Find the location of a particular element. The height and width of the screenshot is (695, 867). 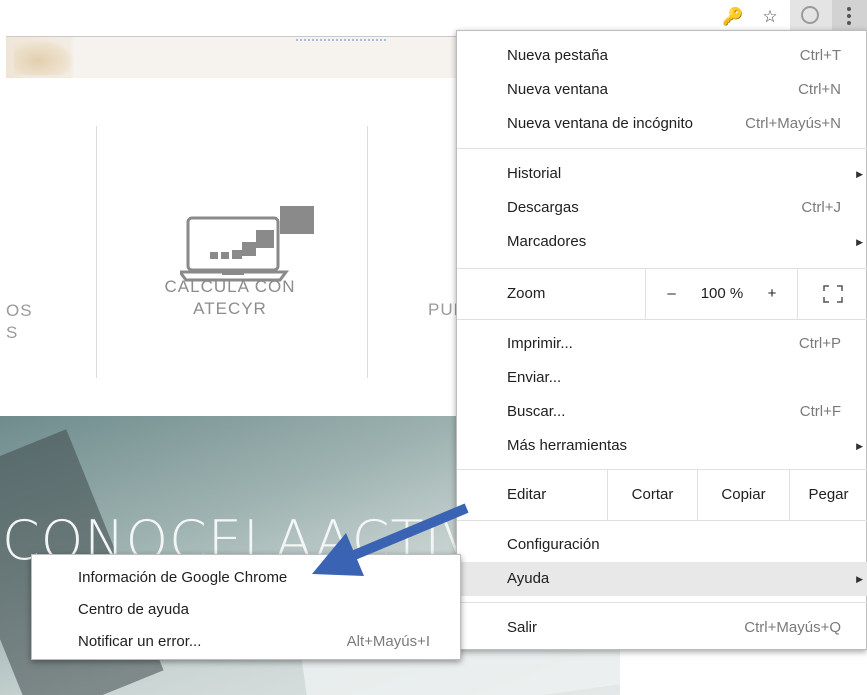

fullscreen-button is located at coordinates (832, 294).